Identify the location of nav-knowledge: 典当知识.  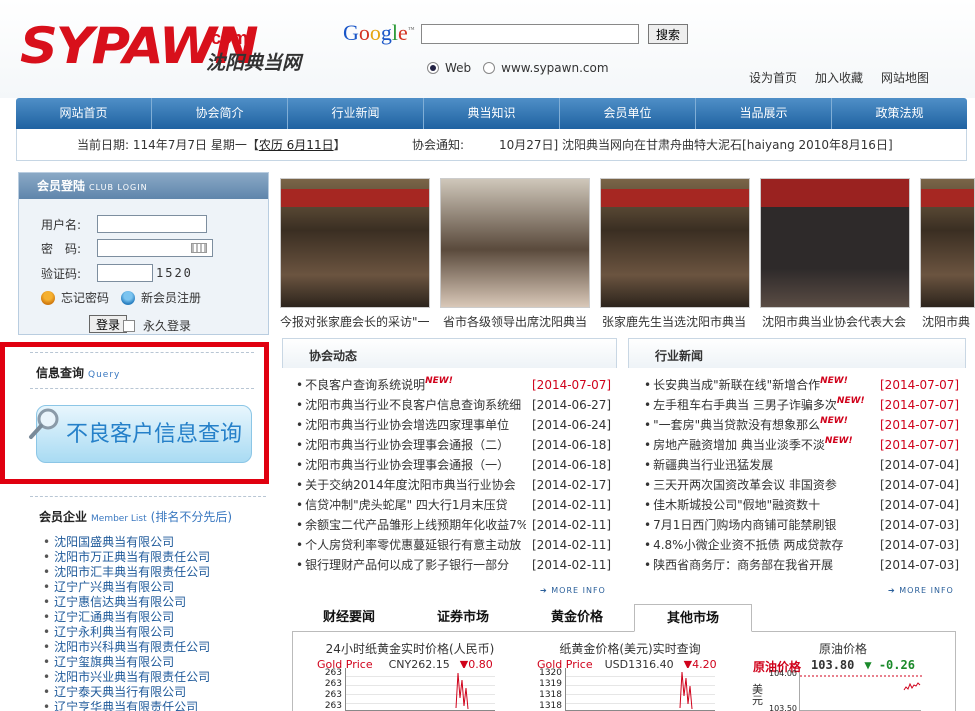
(492, 113).